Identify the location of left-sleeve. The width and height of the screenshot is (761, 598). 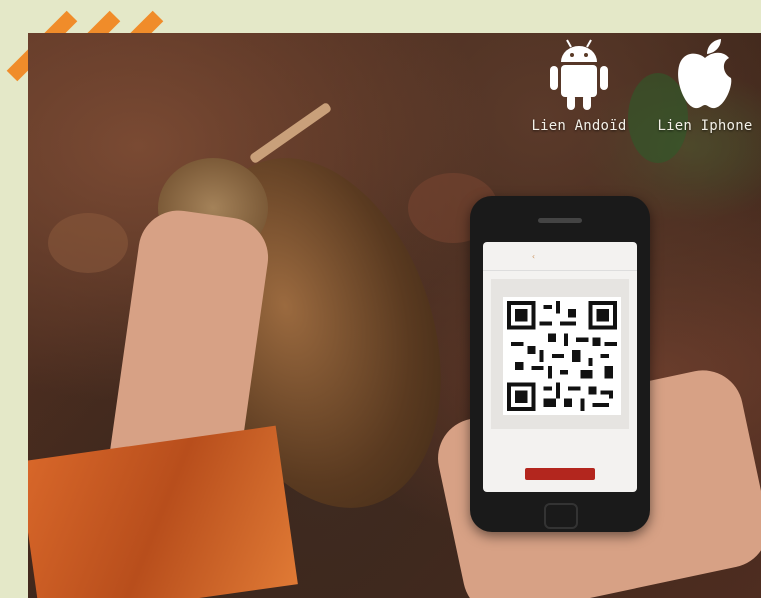
(163, 511).